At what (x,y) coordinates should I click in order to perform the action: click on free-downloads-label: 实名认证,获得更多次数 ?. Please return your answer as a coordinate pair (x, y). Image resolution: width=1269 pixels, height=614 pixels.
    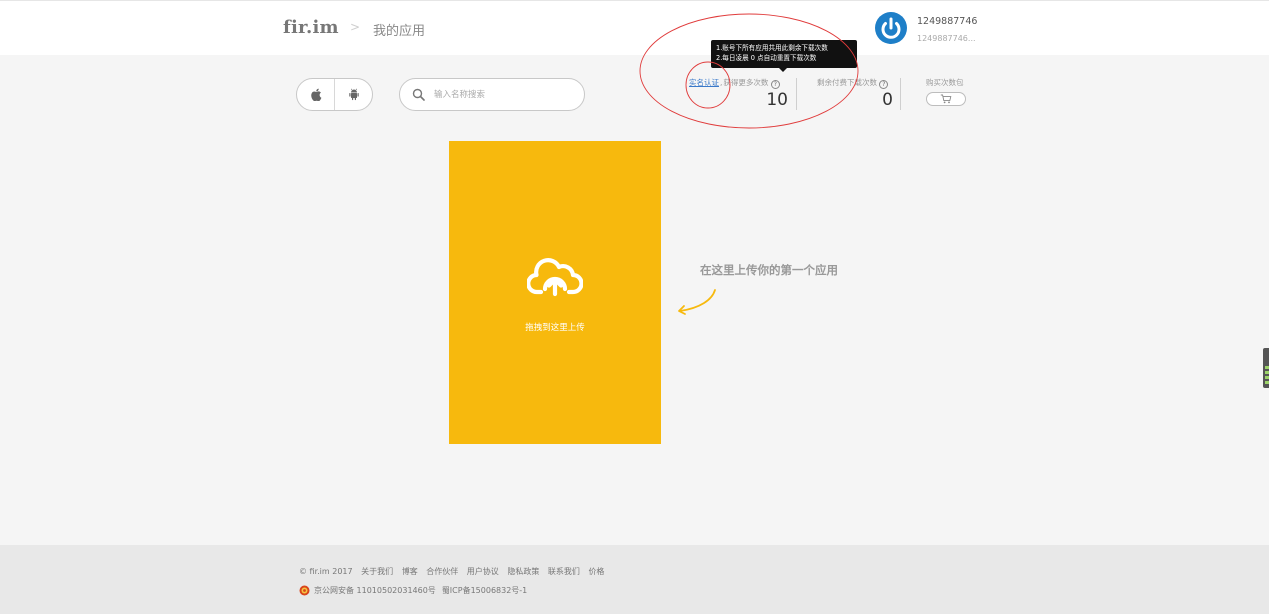
    Looking at the image, I should click on (734, 83).